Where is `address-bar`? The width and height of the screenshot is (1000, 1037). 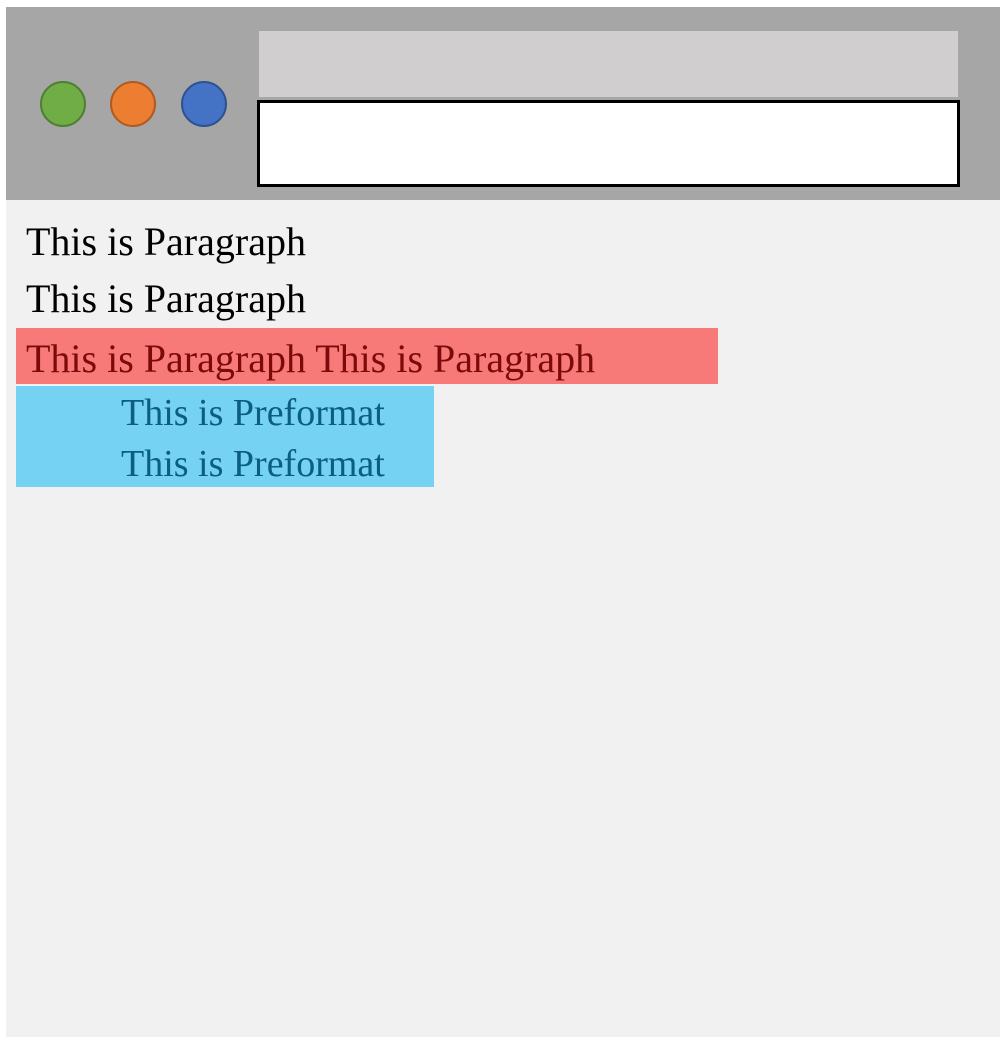
address-bar is located at coordinates (608, 143).